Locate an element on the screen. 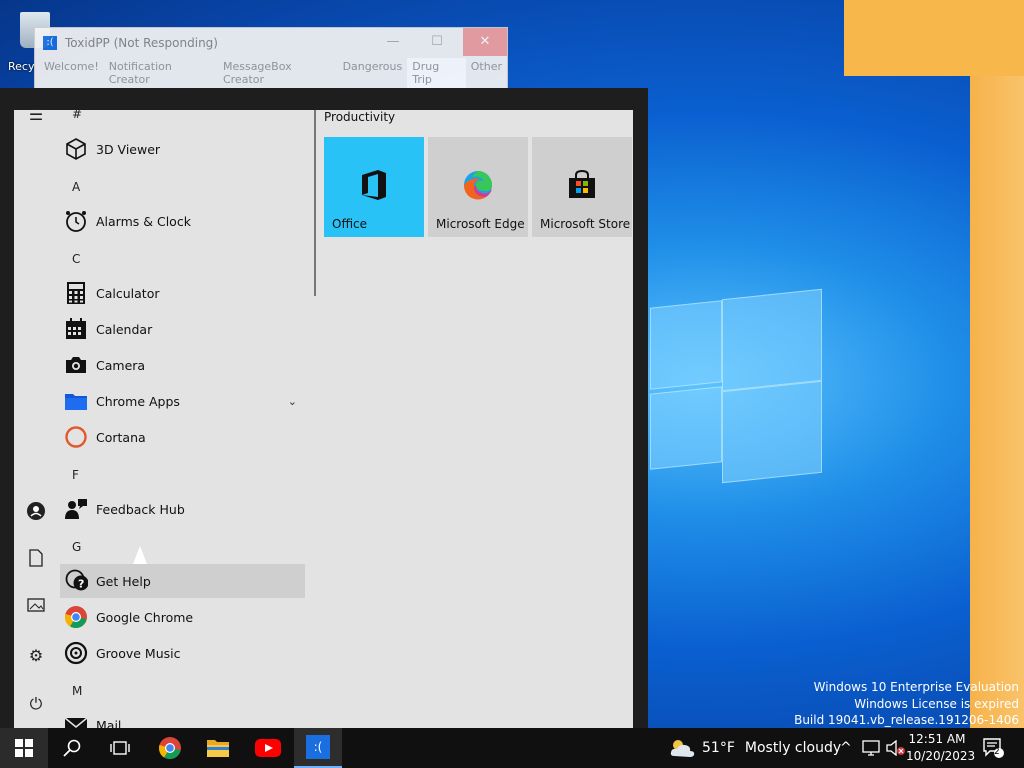 This screenshot has height=768, width=1024. alarm-clock-icon is located at coordinates (76, 221).